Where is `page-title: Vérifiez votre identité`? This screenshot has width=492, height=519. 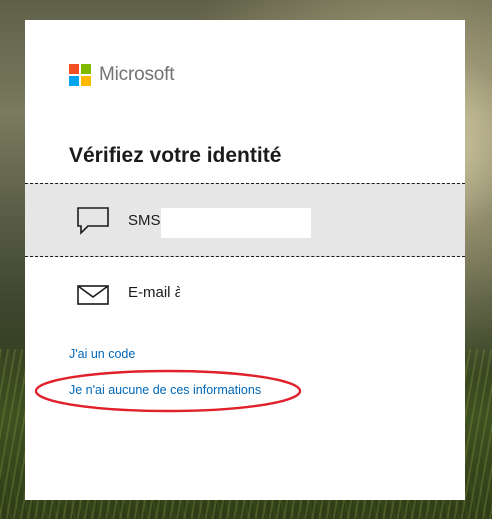
page-title: Vérifiez votre identité is located at coordinates (175, 155).